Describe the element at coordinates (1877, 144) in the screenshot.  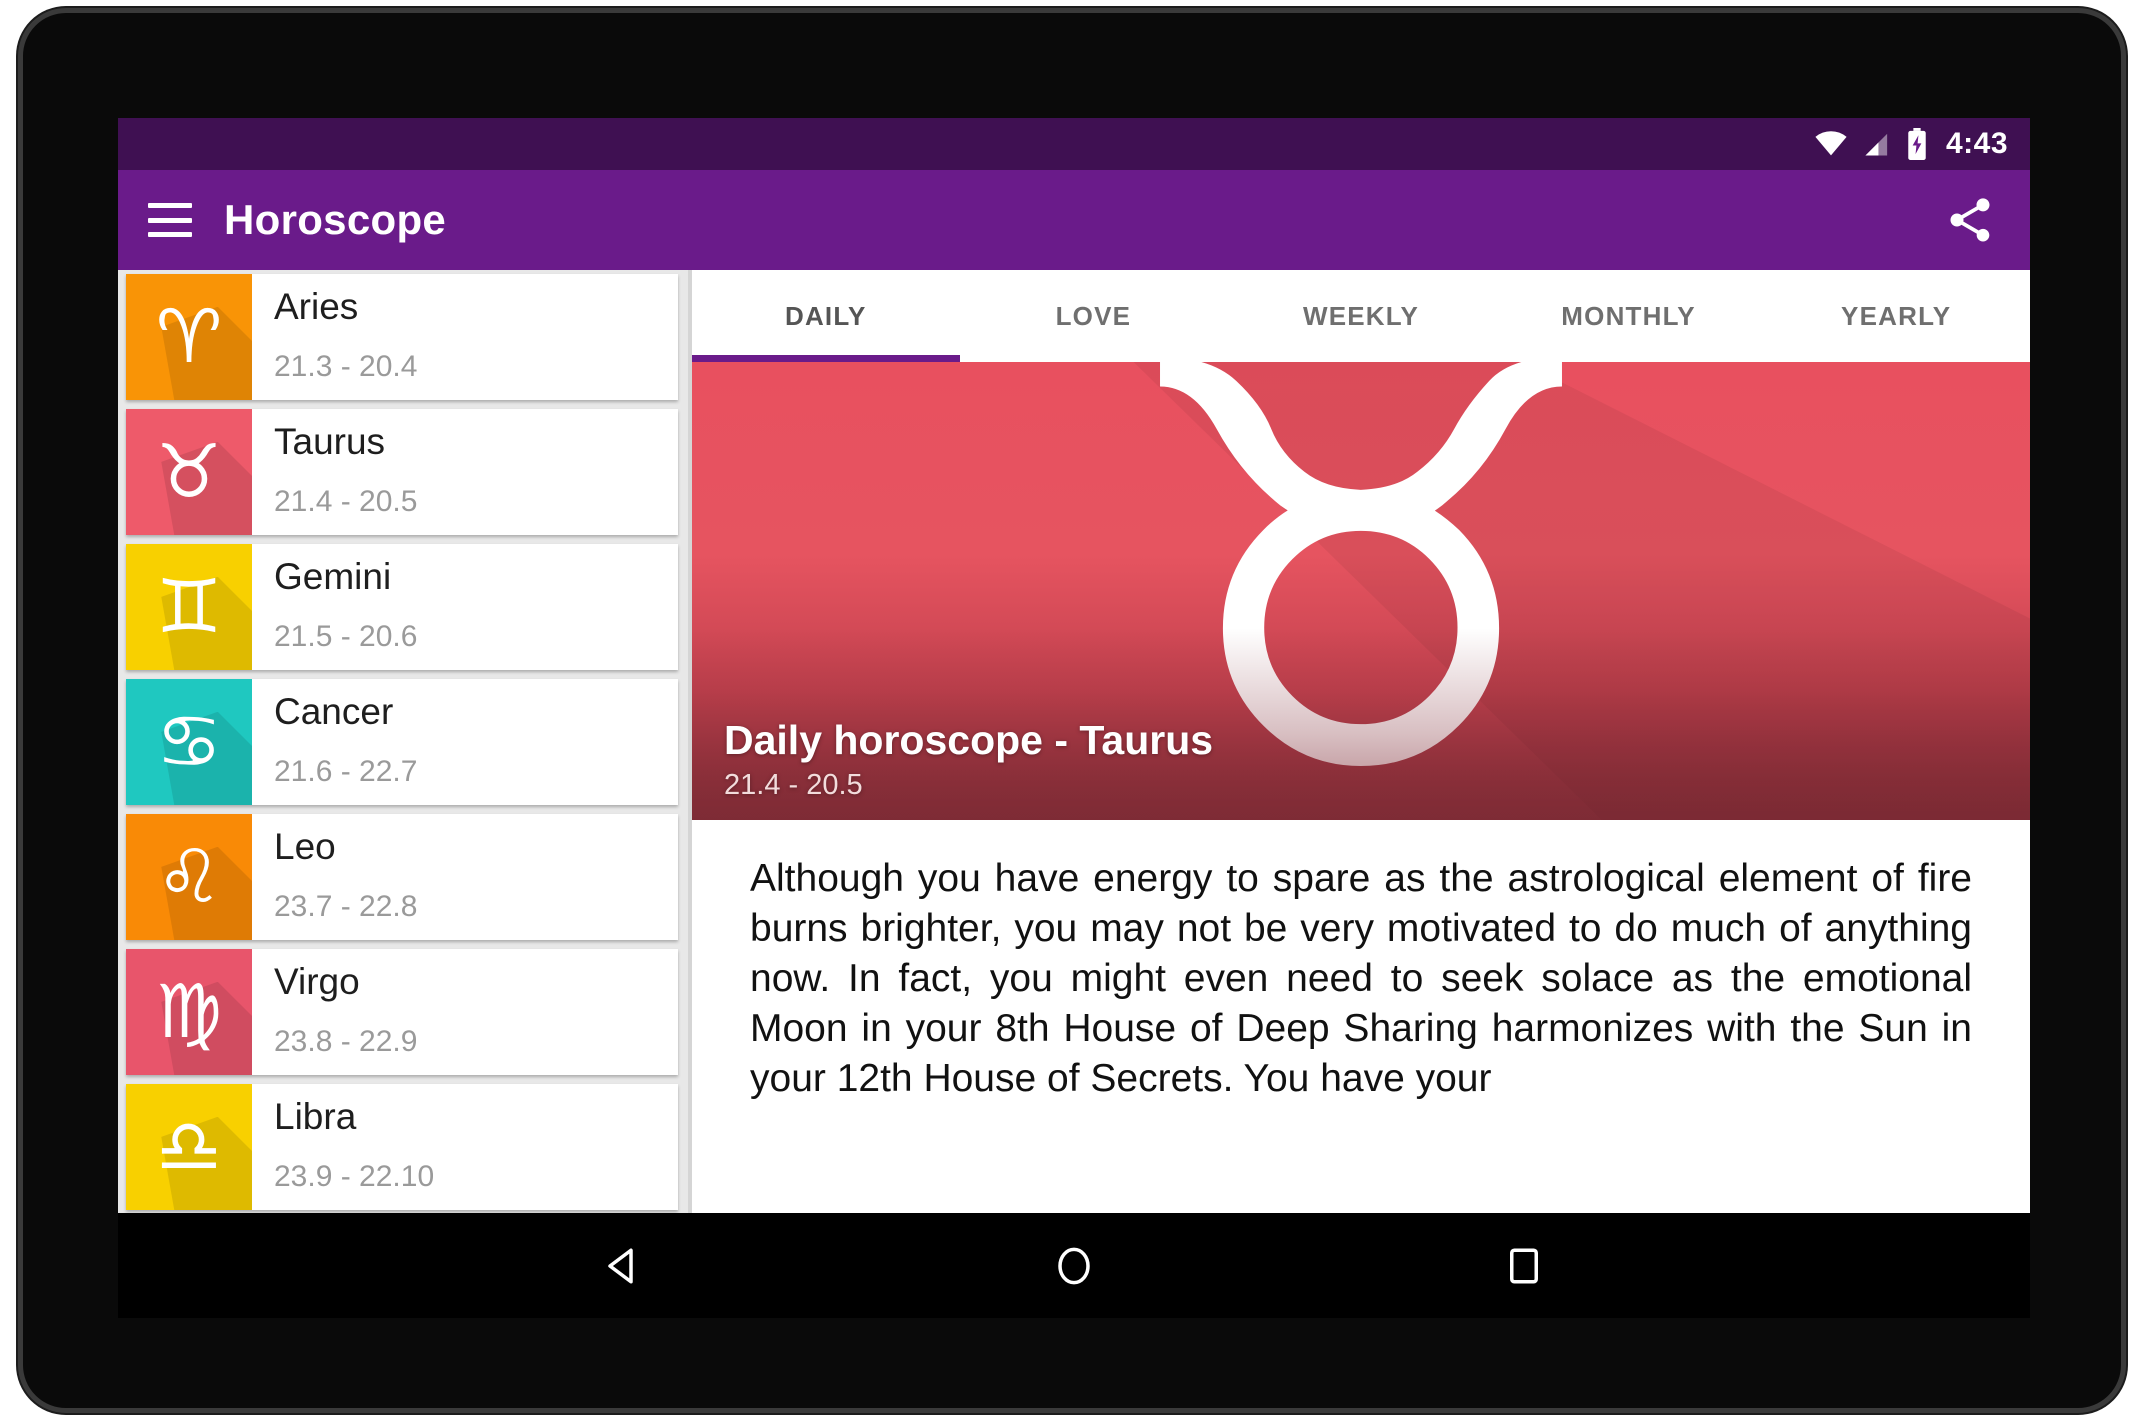
I see `cellular-signal-icon` at that location.